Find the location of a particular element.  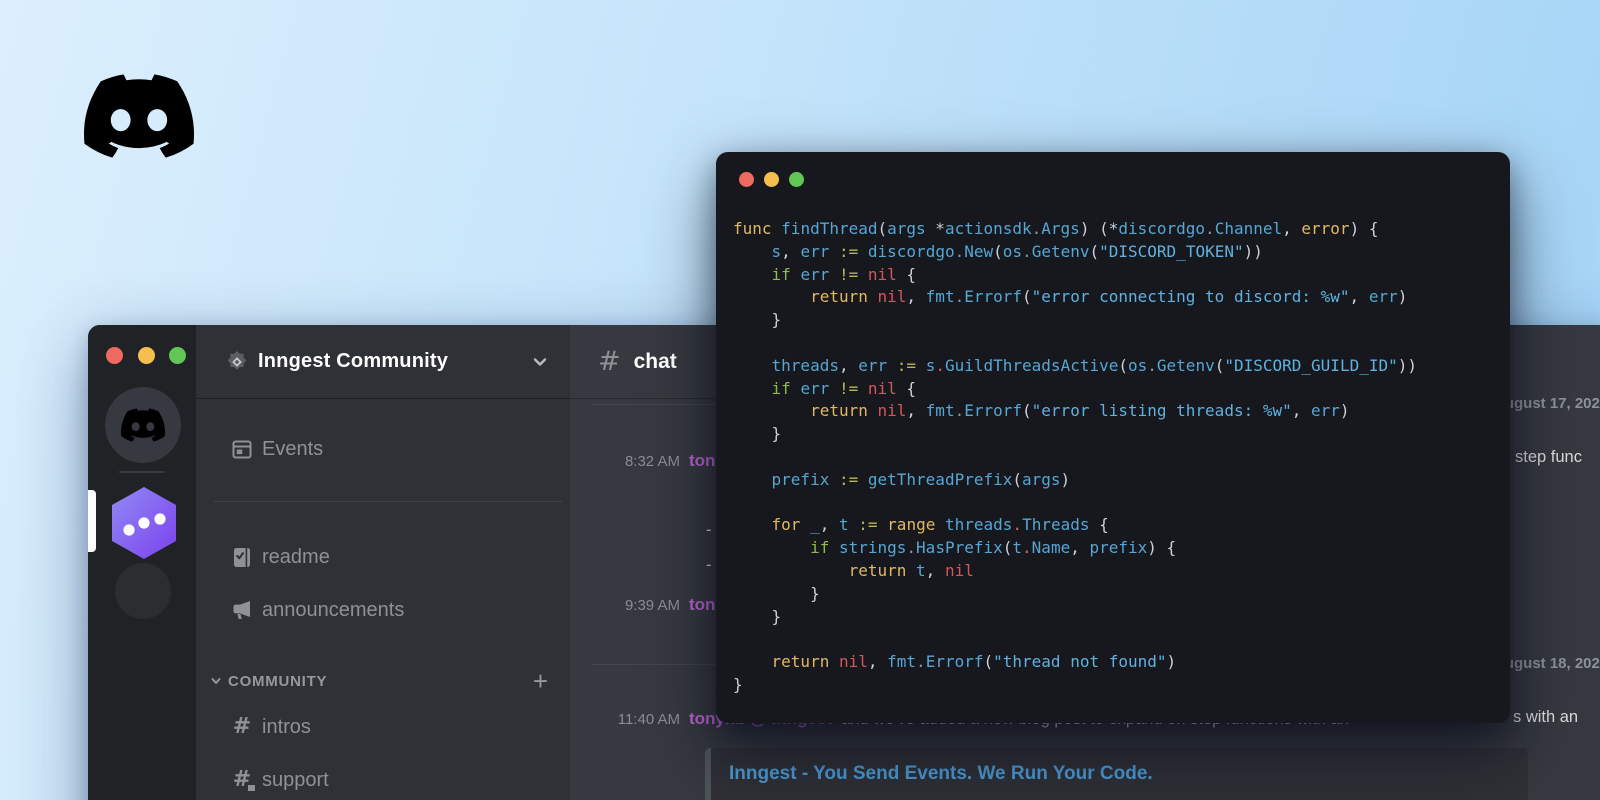

server-header: Inngest Community is located at coordinates (383, 362).